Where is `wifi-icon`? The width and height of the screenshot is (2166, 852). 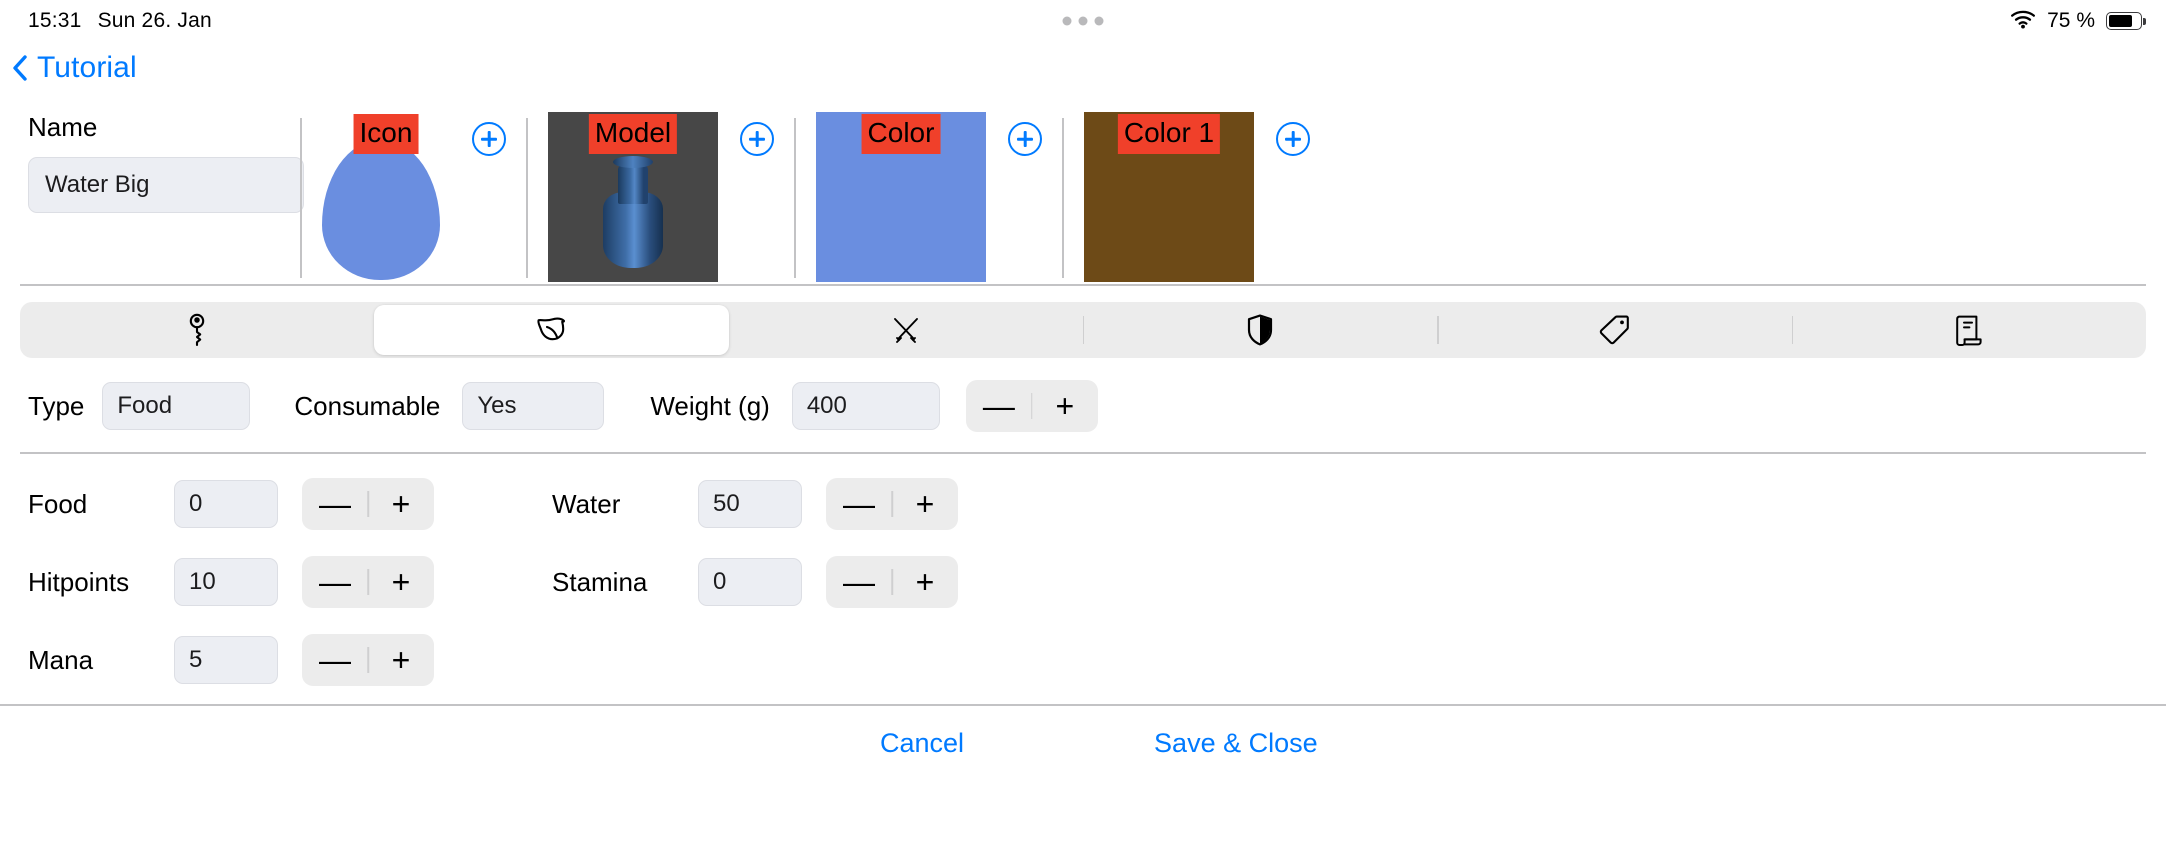 wifi-icon is located at coordinates (2023, 21).